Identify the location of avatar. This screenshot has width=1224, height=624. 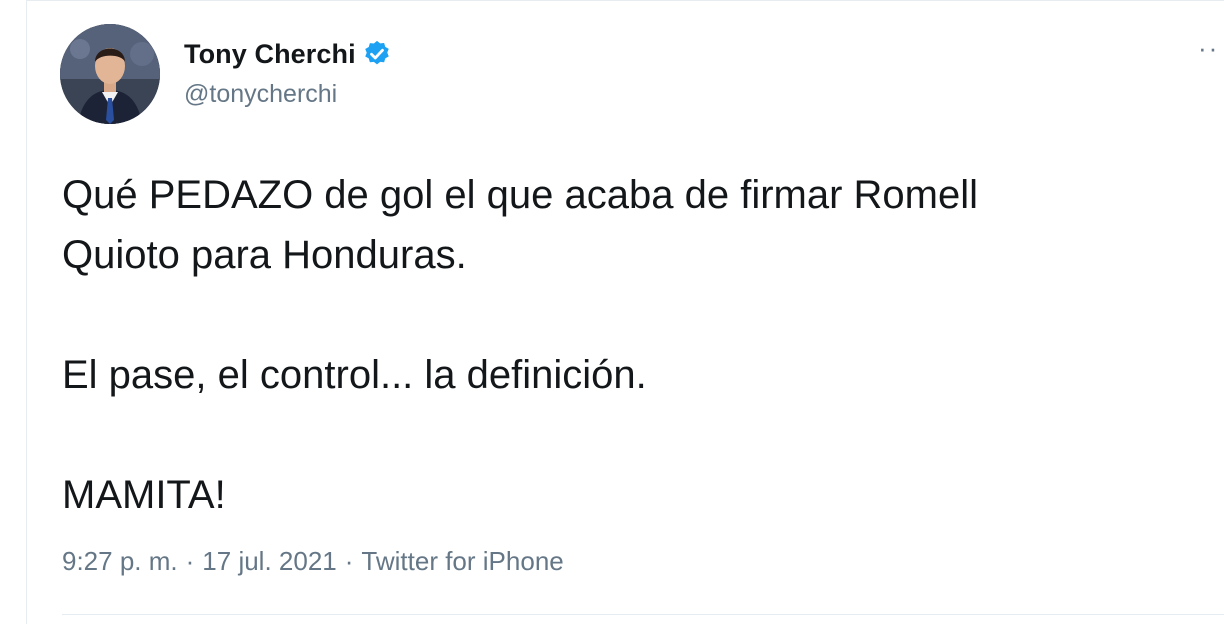
(110, 74).